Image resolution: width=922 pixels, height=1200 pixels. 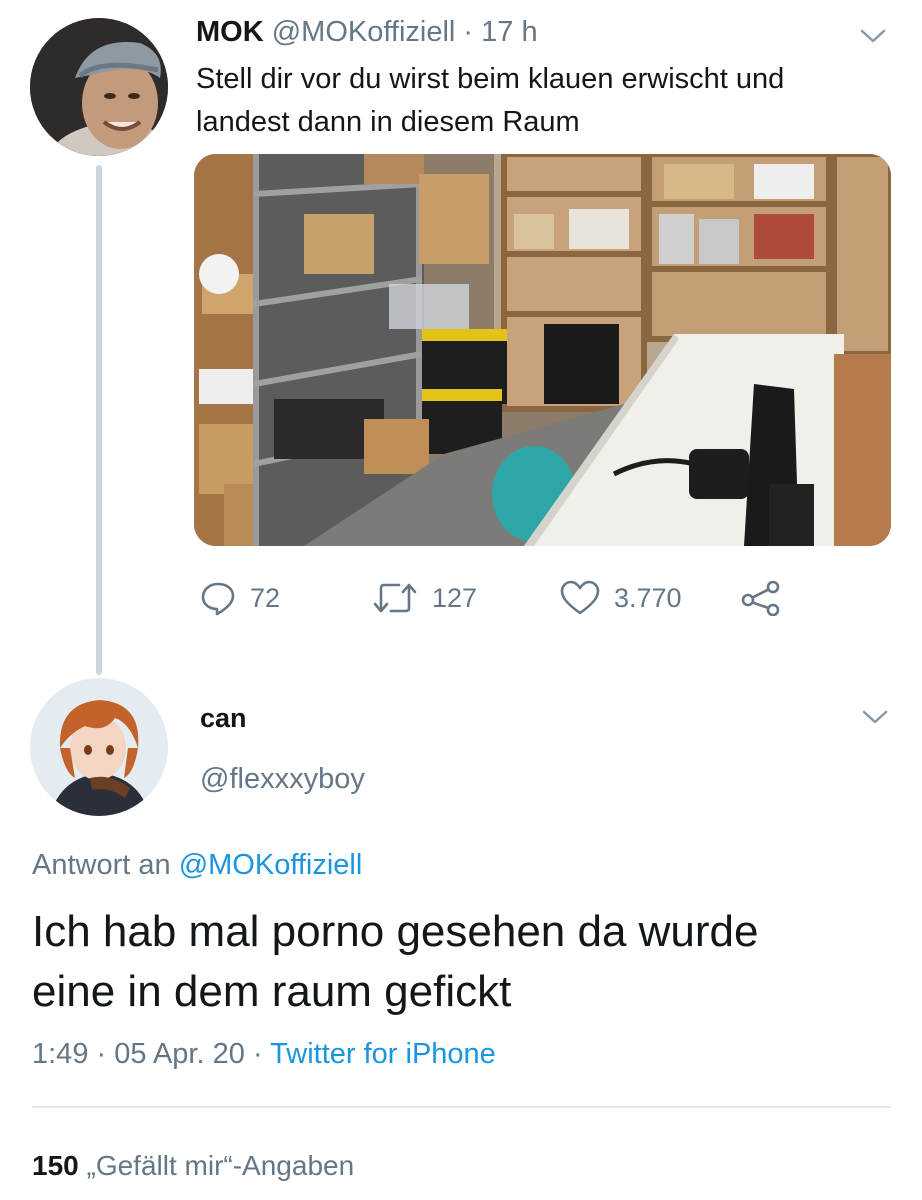 I want to click on parent-header: MOK @MOKoffiziell · 17 h, so click(x=367, y=32).